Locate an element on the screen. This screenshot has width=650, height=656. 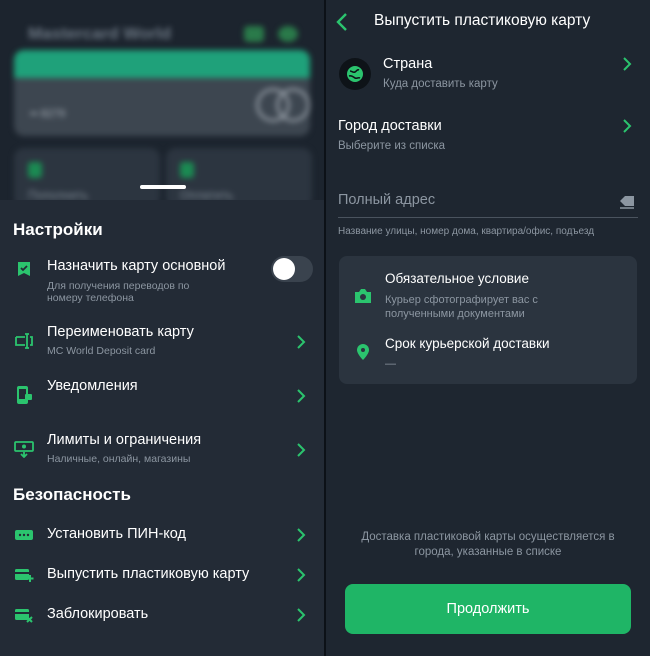
country-label: Страна is located at coordinates (408, 64).